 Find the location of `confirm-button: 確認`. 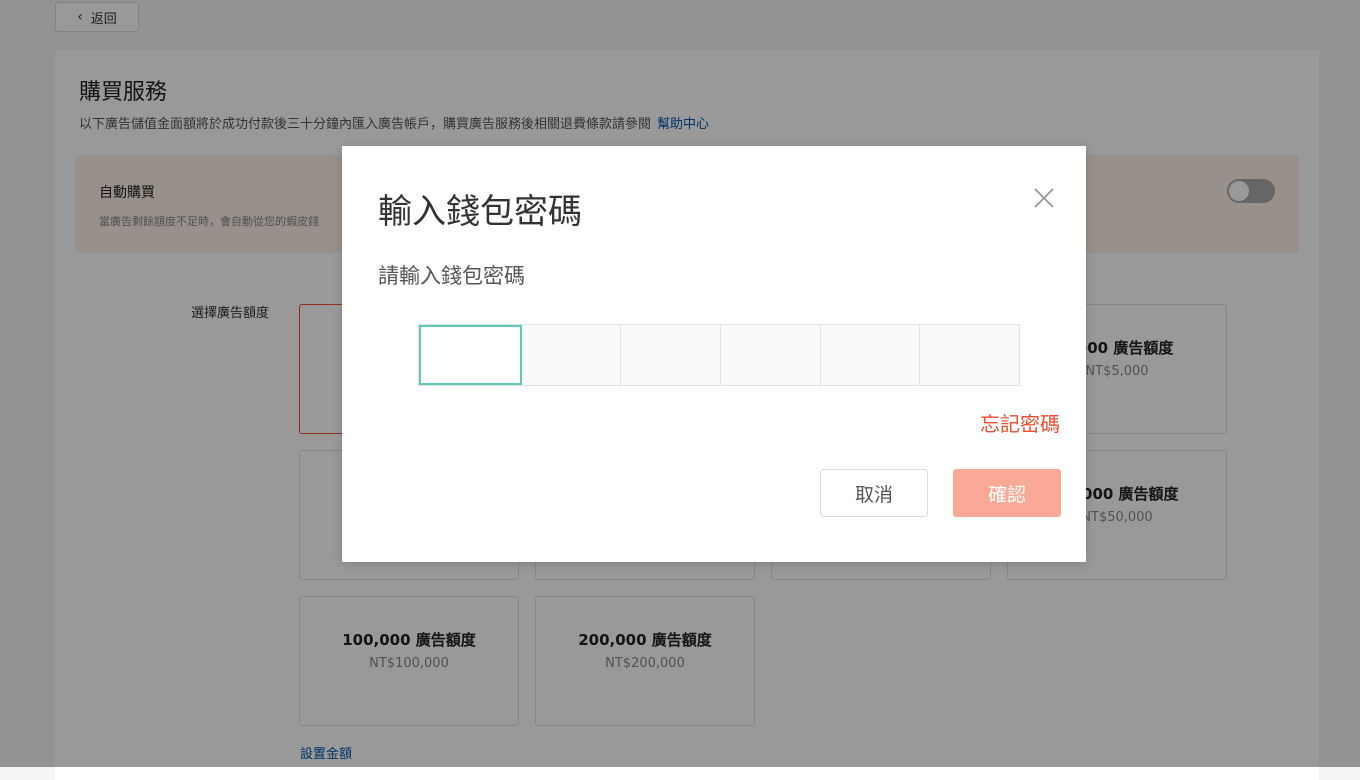

confirm-button: 確認 is located at coordinates (1007, 493).